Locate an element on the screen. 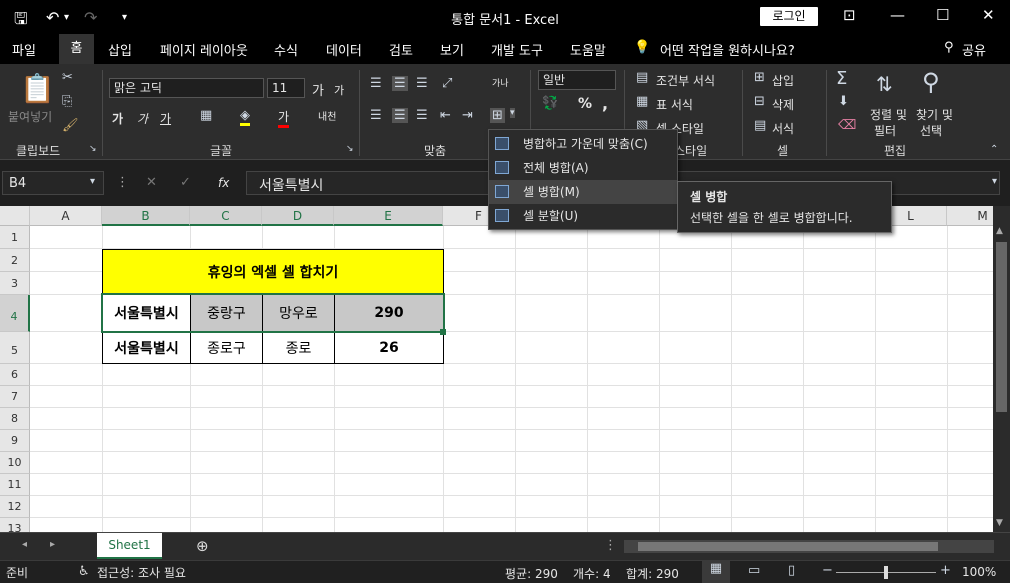 The height and width of the screenshot is (583, 1010). column-header-d: D is located at coordinates (298, 216).